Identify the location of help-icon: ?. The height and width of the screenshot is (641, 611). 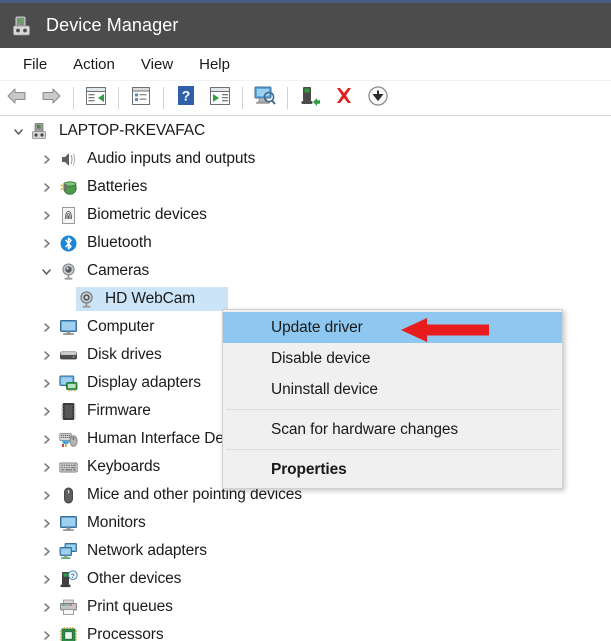
(186, 98).